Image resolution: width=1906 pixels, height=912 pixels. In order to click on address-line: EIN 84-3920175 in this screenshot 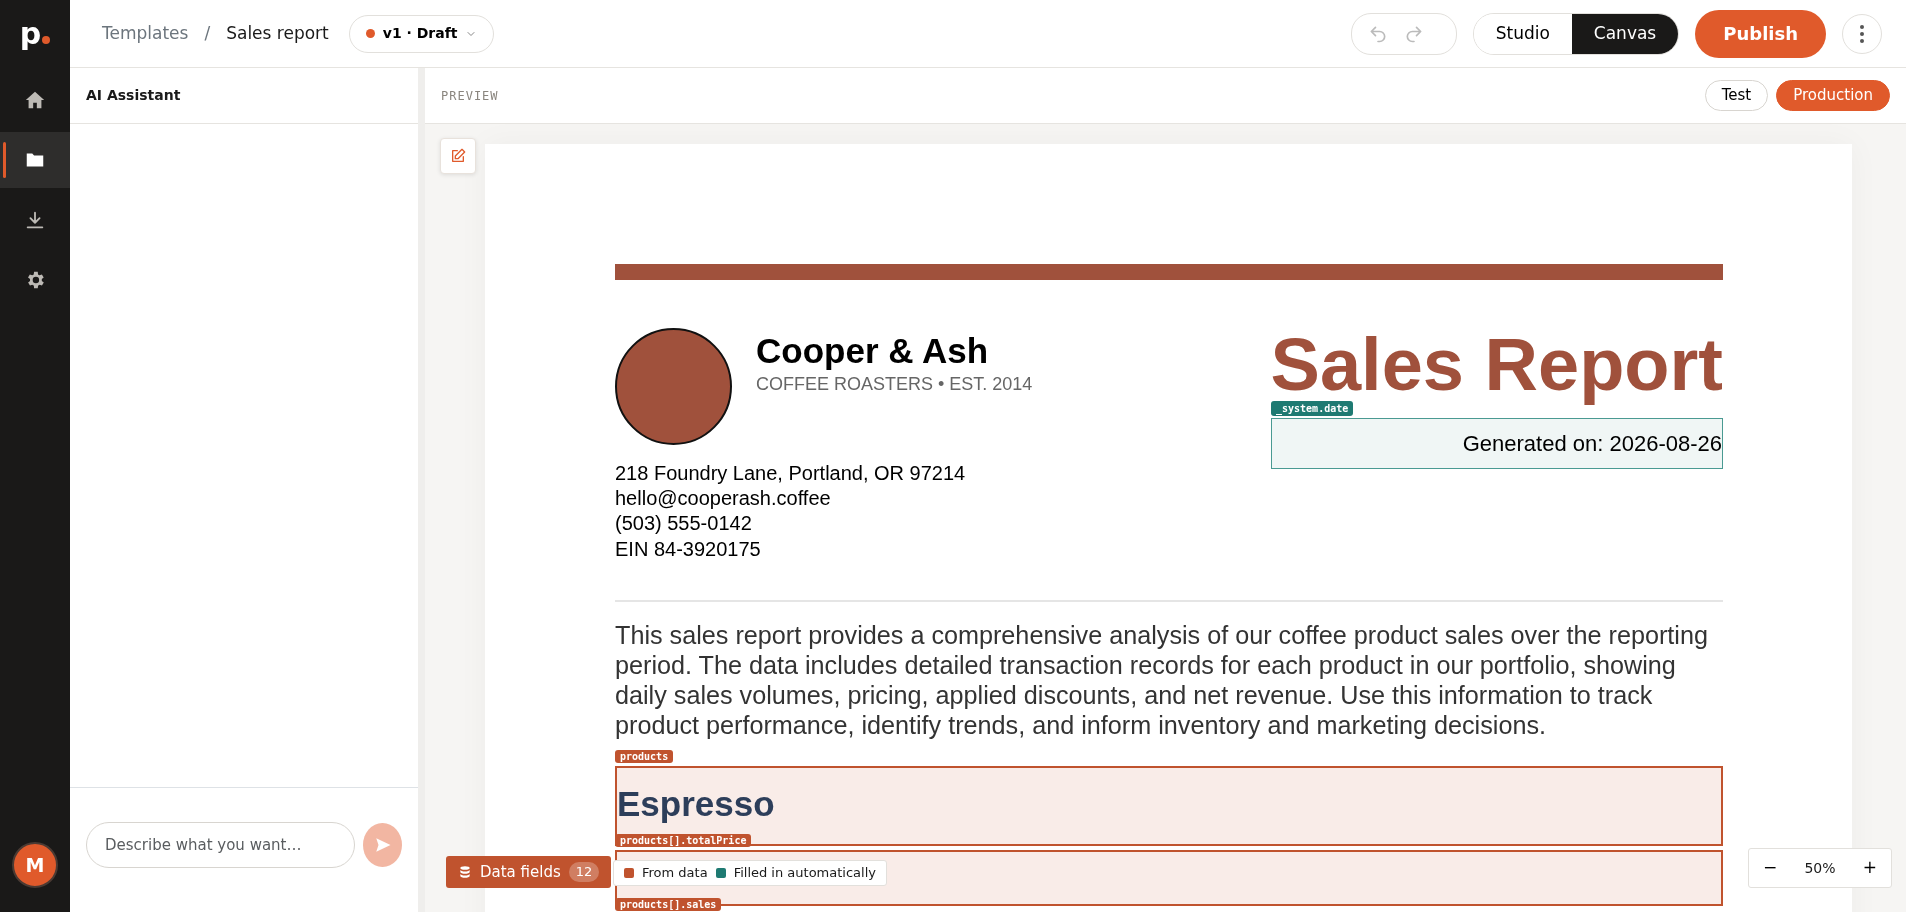, I will do `click(688, 549)`.